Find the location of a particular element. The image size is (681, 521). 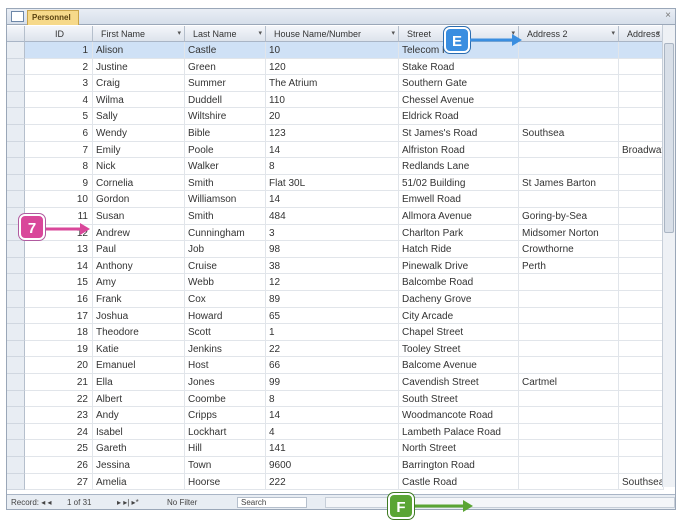

cell-street: Lambeth Palace Road is located at coordinates (459, 432).